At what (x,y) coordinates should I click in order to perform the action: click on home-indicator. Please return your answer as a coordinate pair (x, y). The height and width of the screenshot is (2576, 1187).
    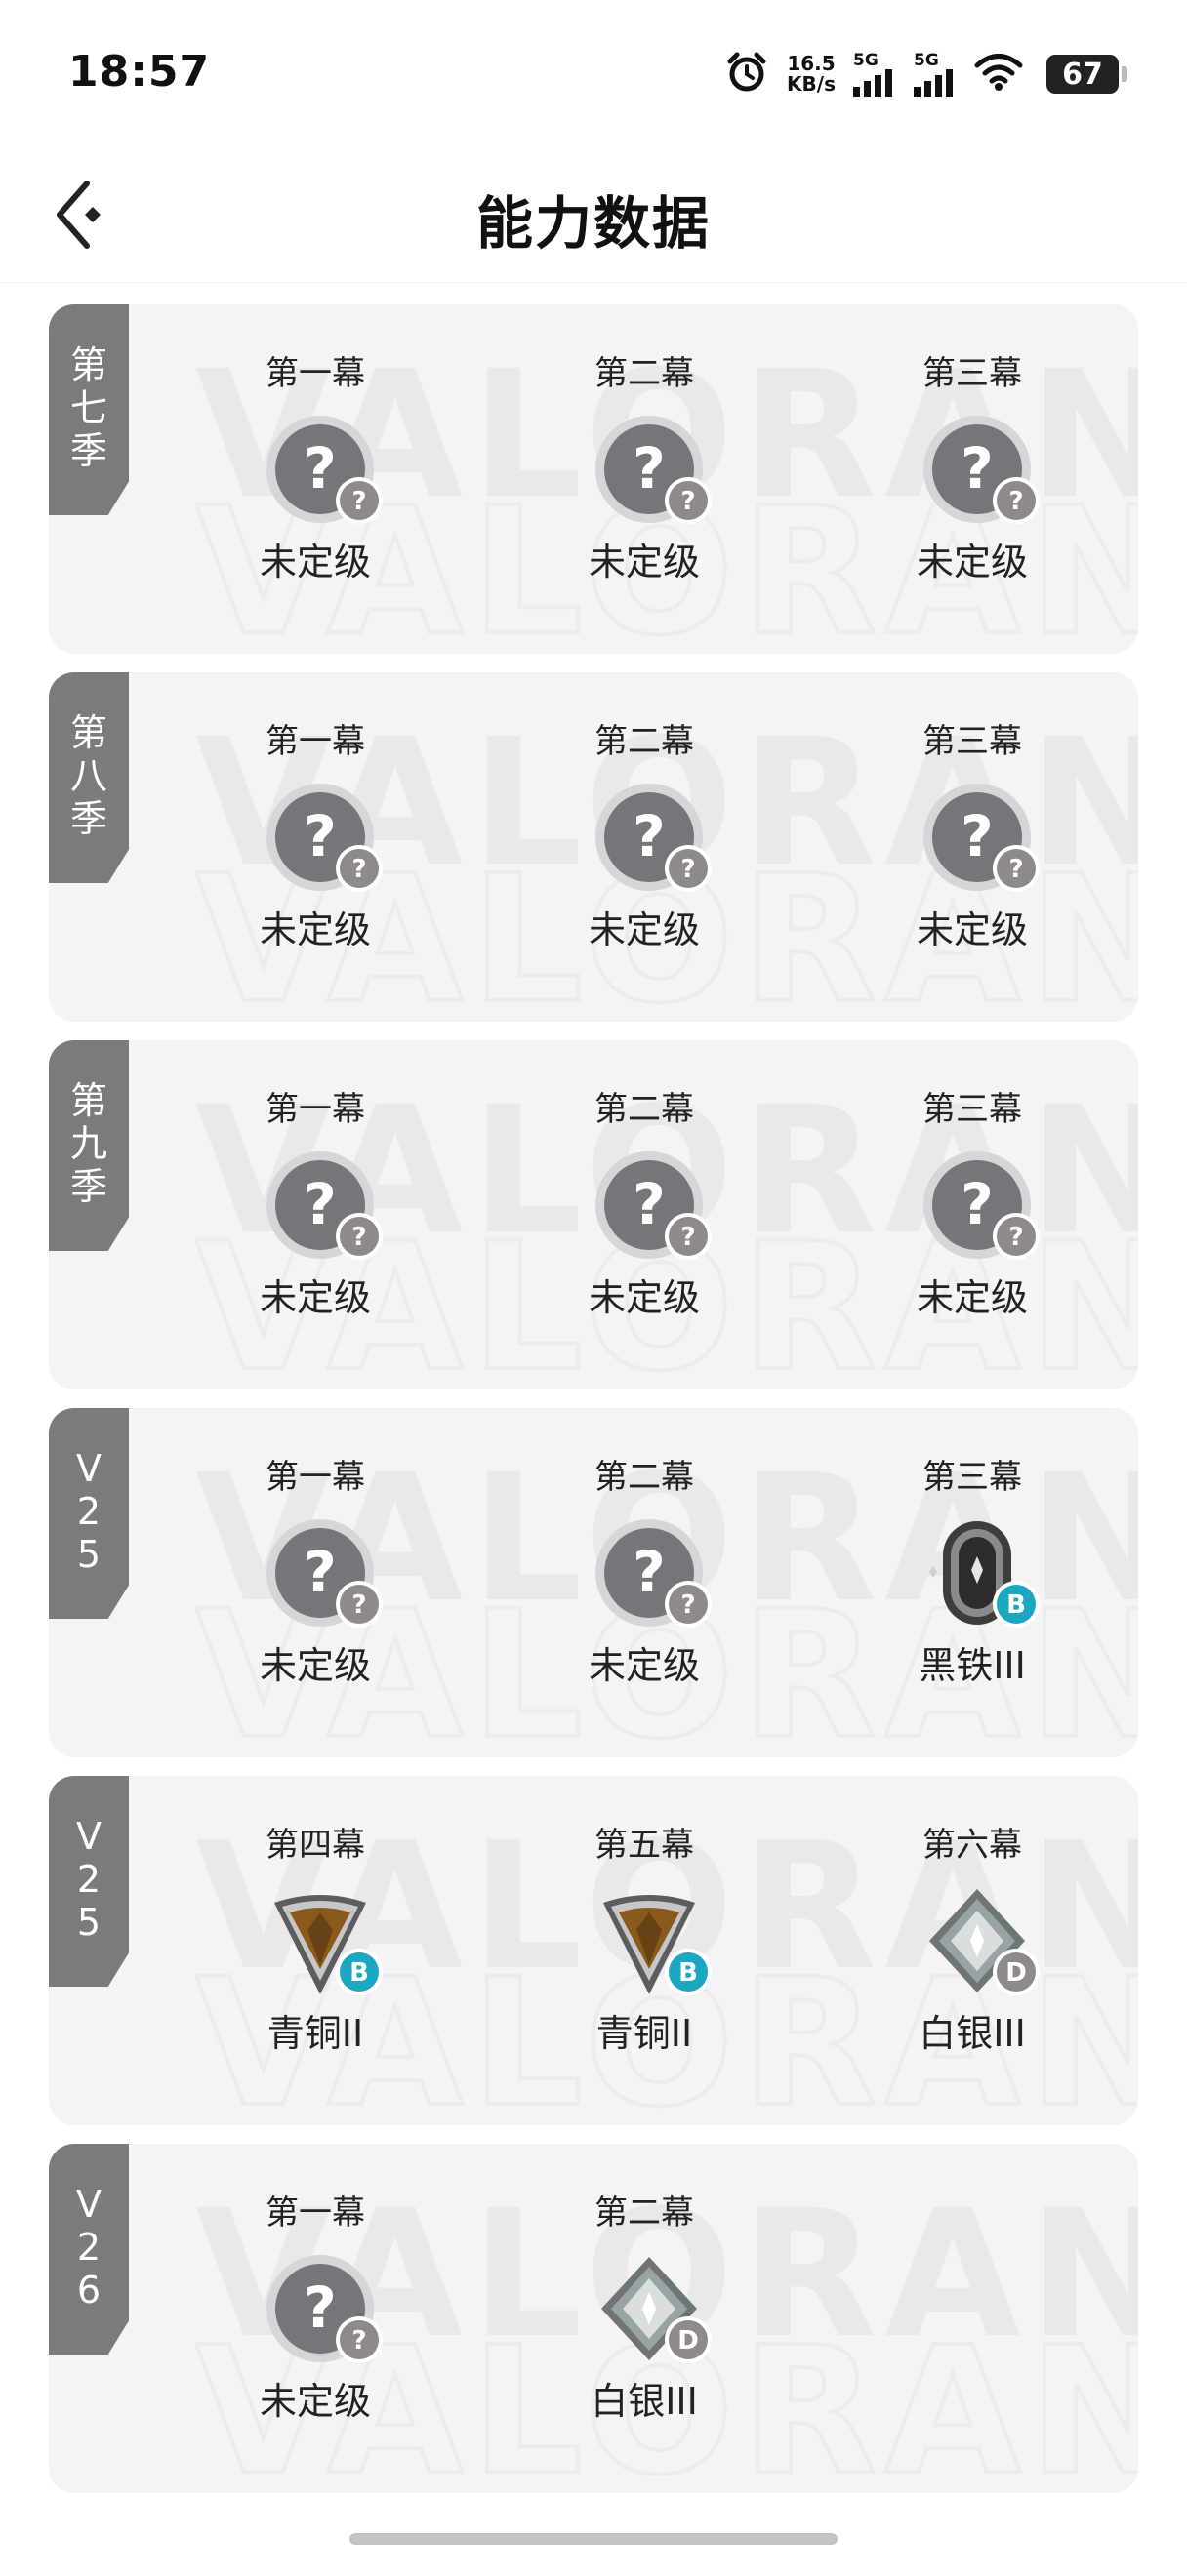
    Looking at the image, I should click on (593, 2539).